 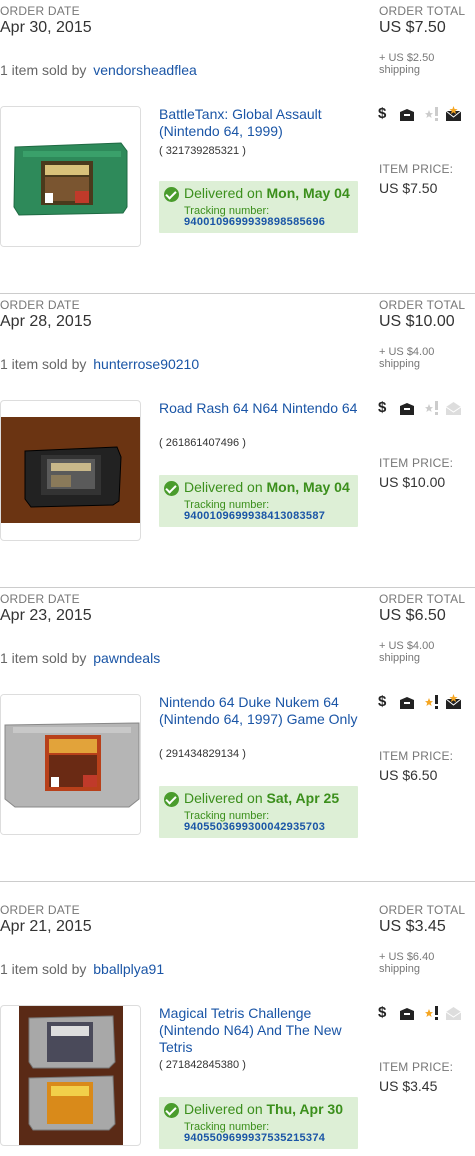 What do you see at coordinates (407, 64) in the screenshot?
I see `shipping-cost: + US $2.50 shipping` at bounding box center [407, 64].